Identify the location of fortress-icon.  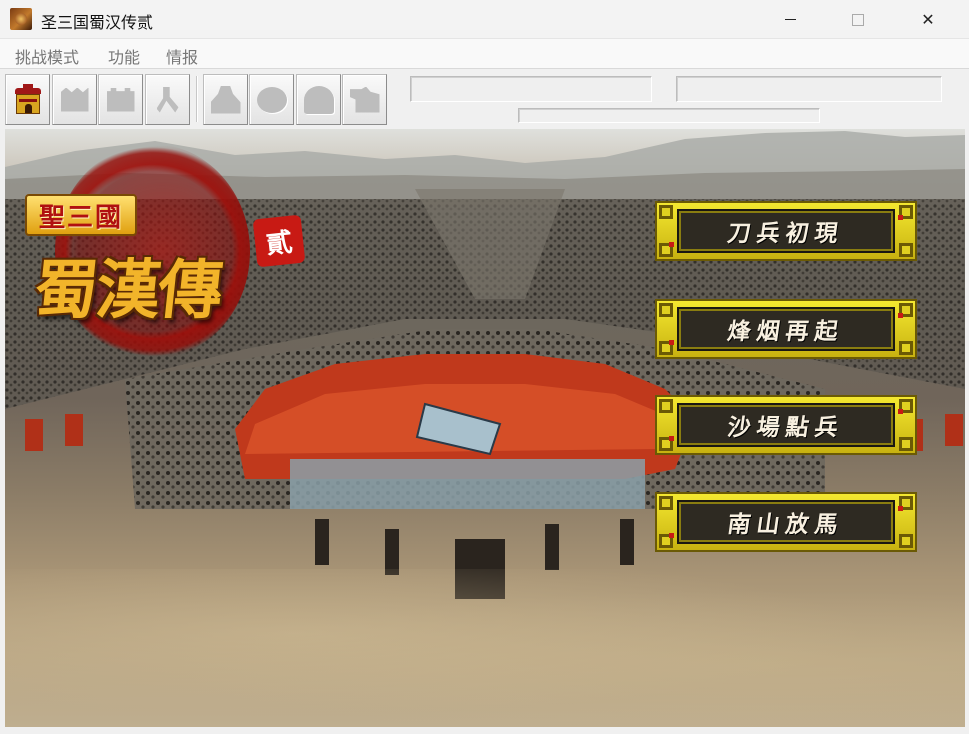
(74, 99).